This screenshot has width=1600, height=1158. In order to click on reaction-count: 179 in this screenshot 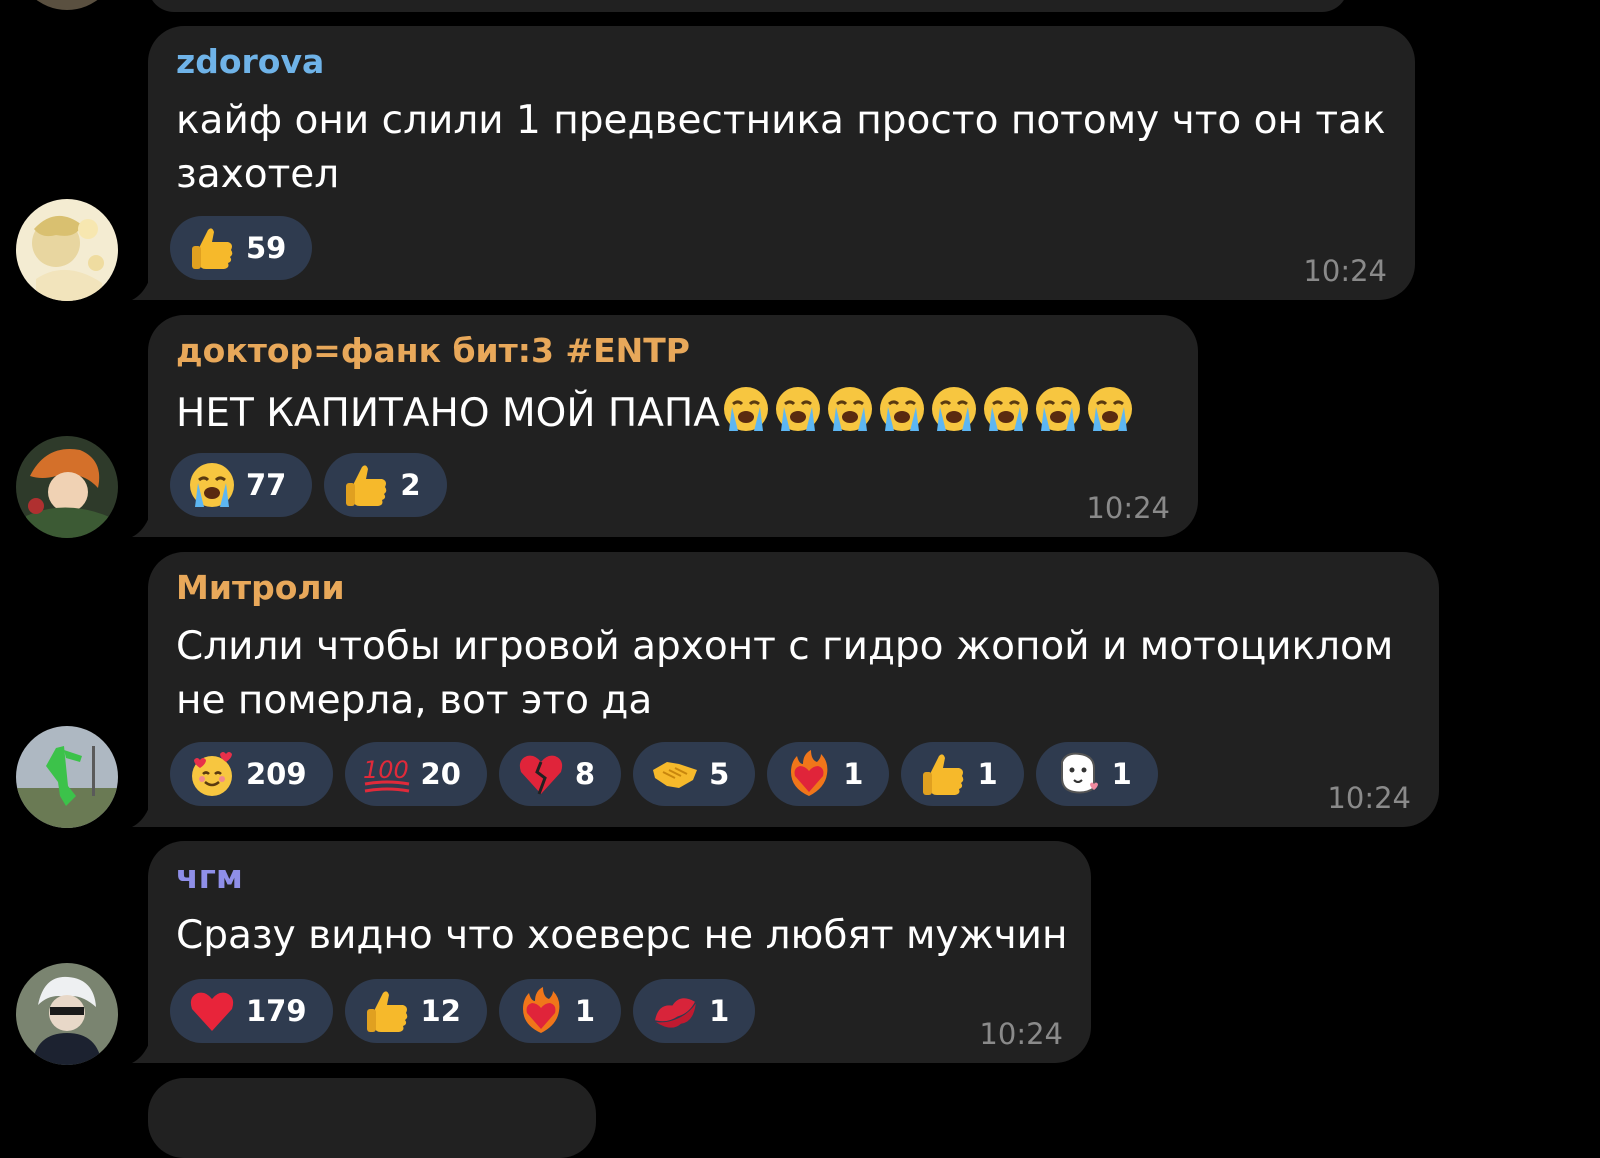, I will do `click(276, 1011)`.